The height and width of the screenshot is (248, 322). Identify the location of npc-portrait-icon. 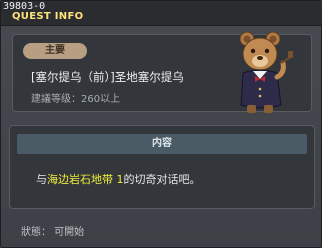
(266, 72).